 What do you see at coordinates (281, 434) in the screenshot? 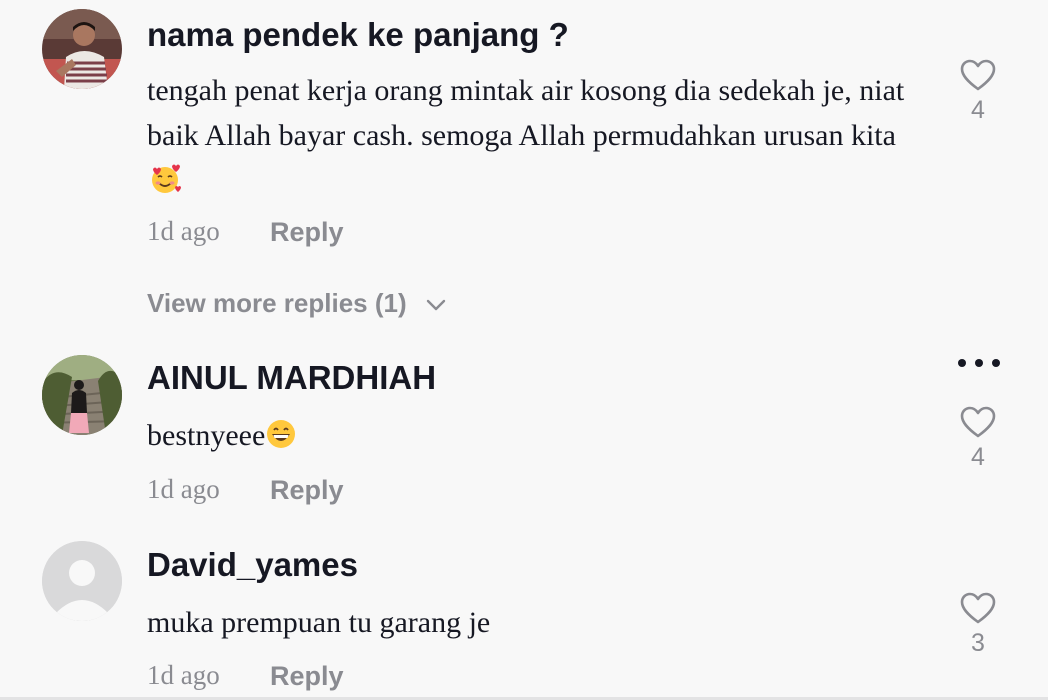
I see `grinning-face-icon` at bounding box center [281, 434].